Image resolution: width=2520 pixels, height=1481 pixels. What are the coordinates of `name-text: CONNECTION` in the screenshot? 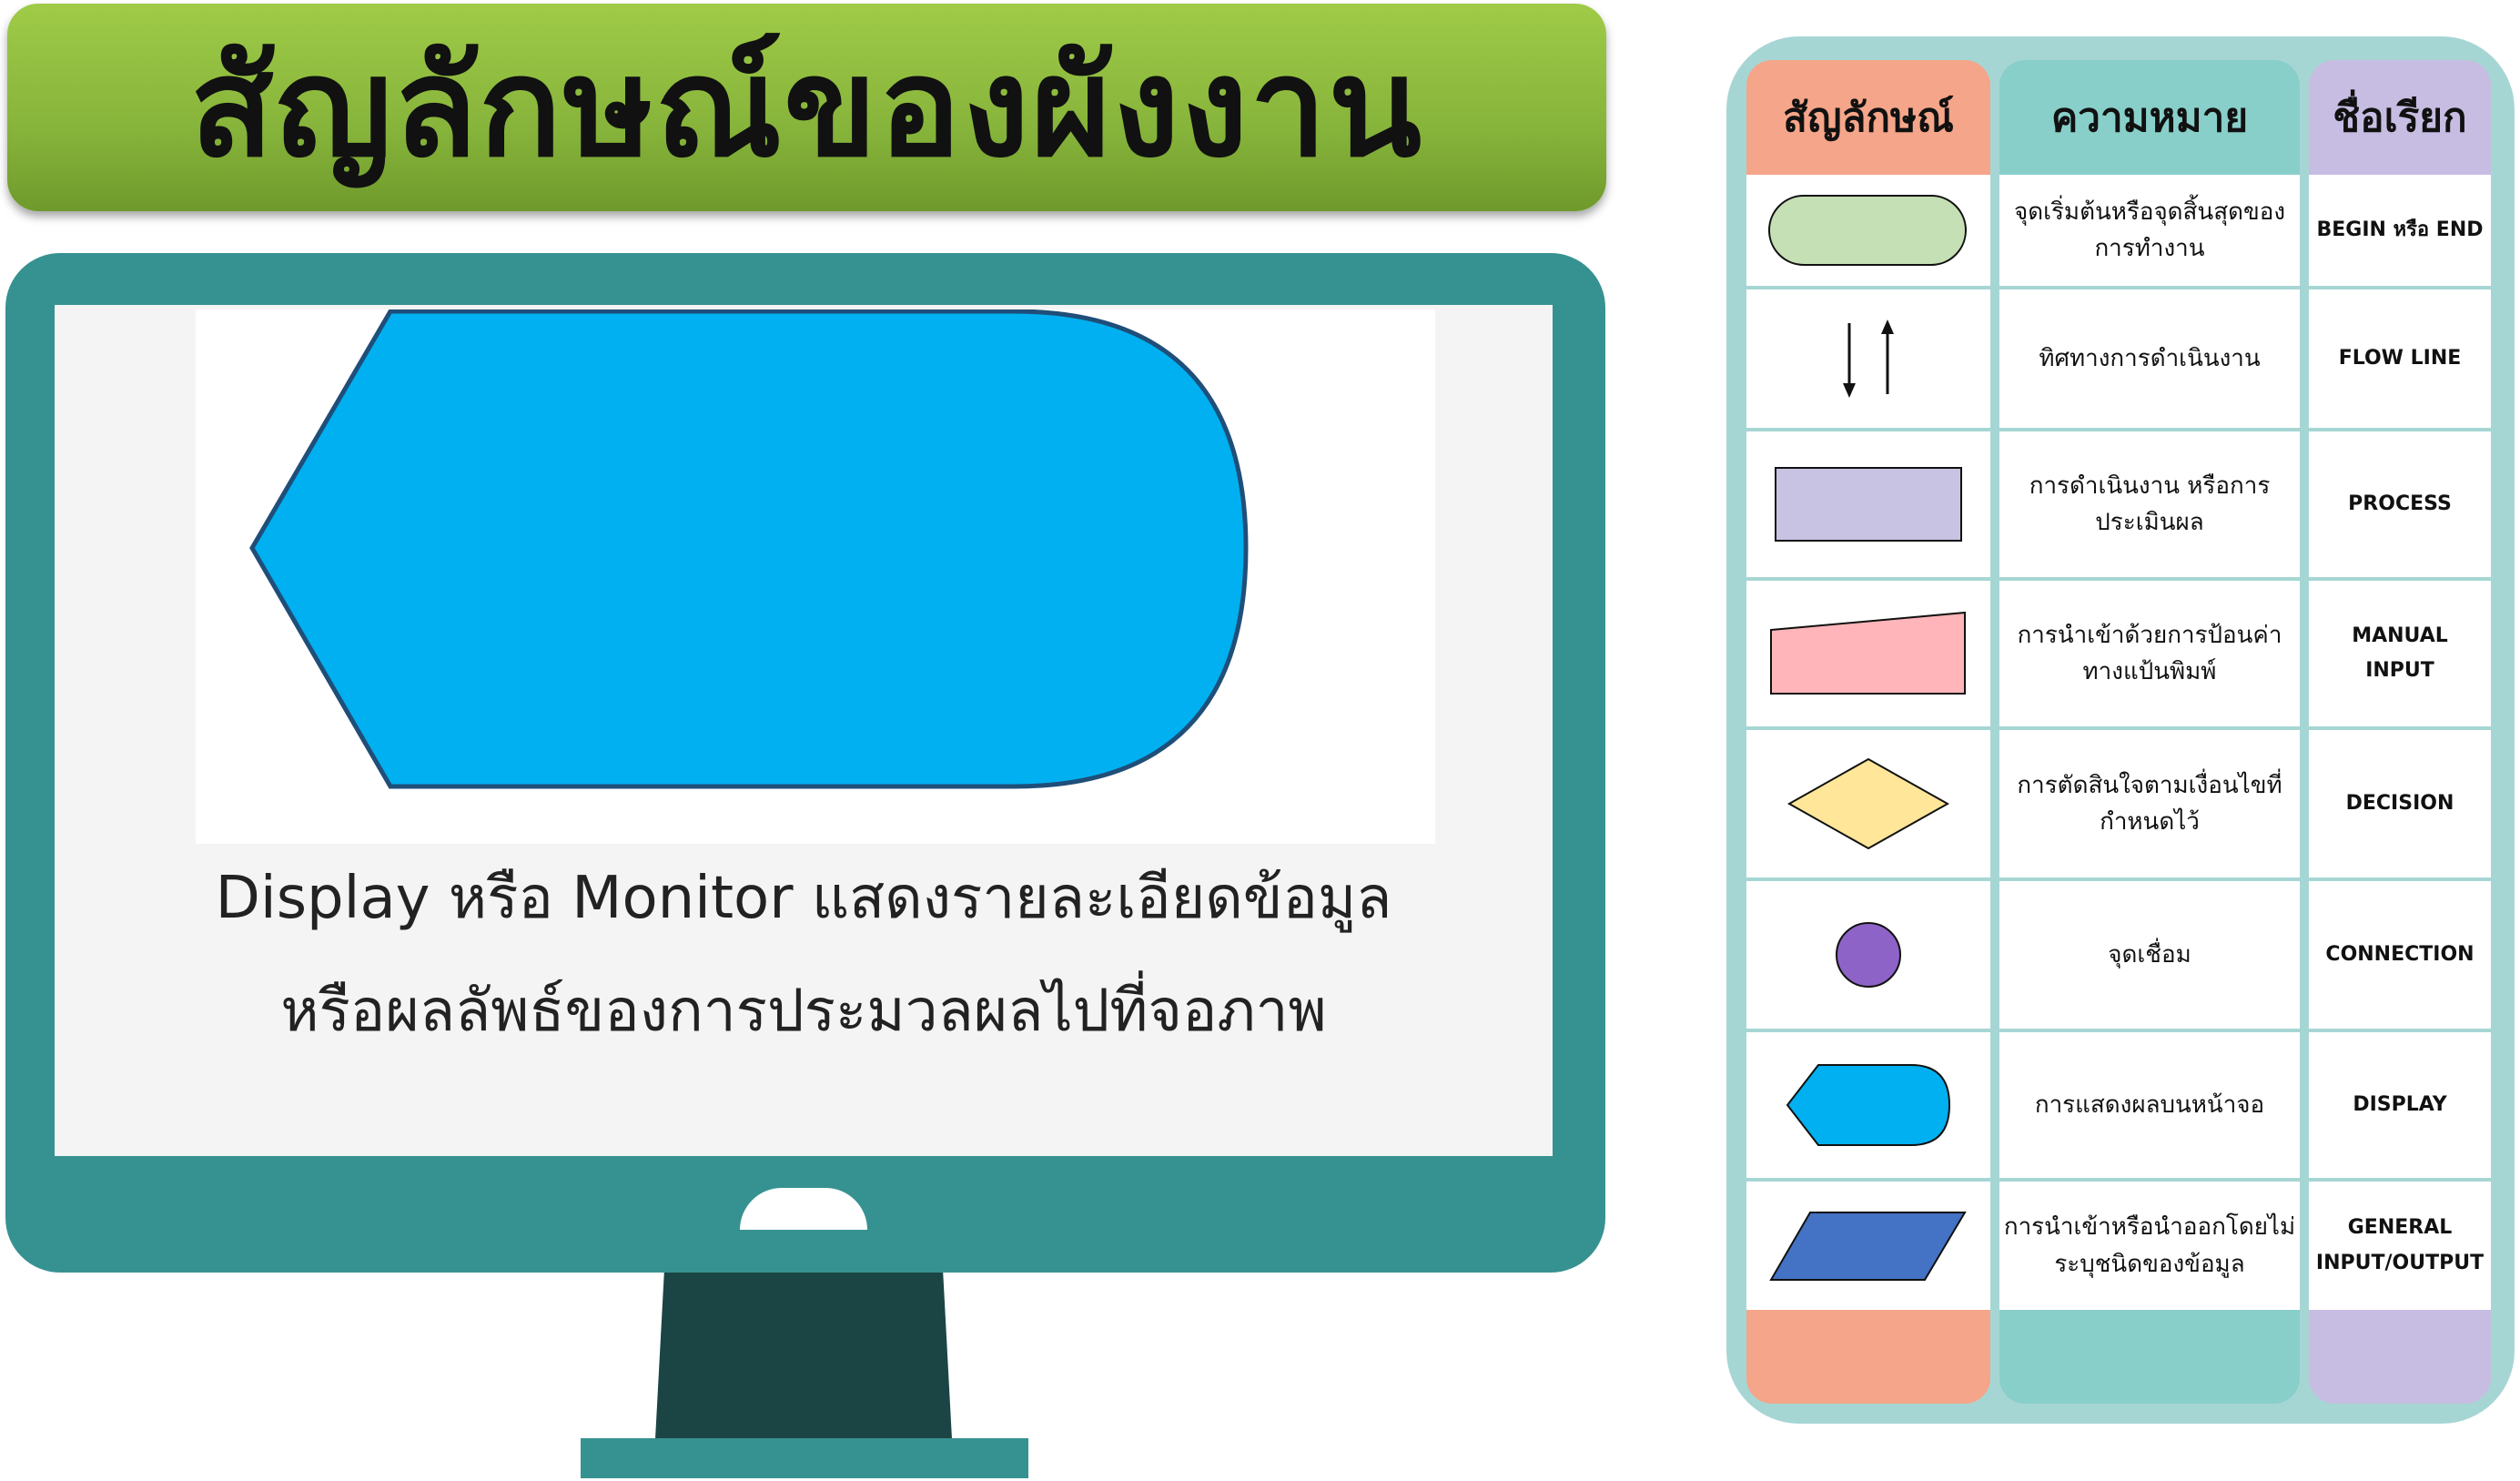 It's located at (2399, 954).